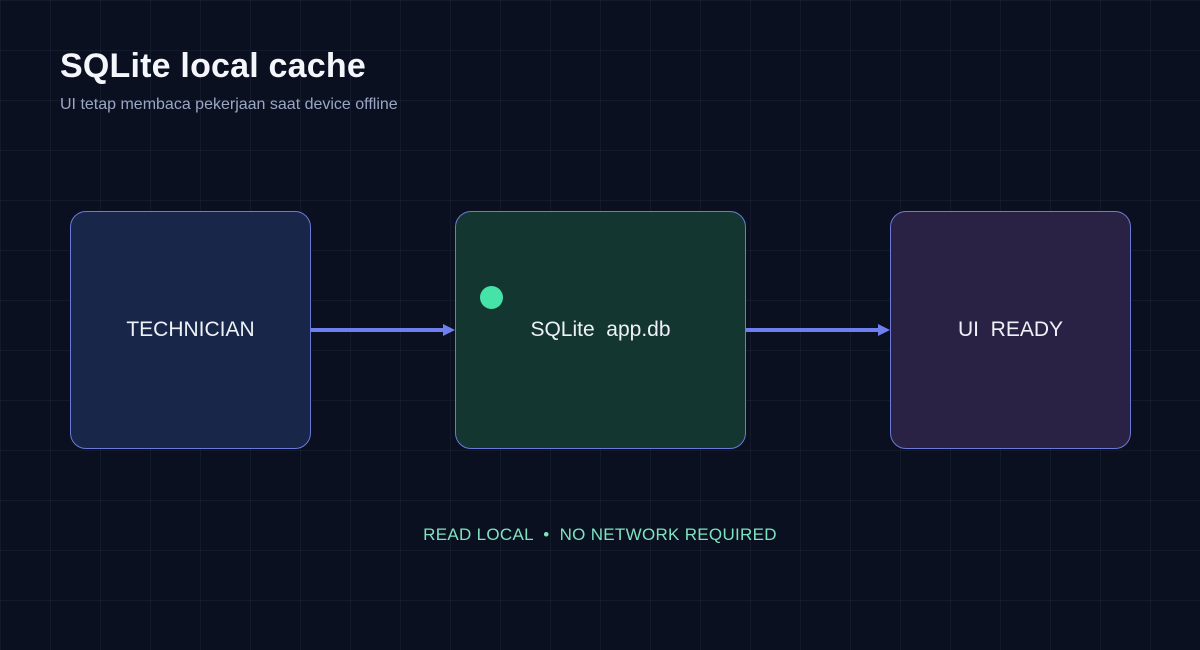 The width and height of the screenshot is (1200, 650). I want to click on arrow-technician-to-sqlite, so click(383, 330).